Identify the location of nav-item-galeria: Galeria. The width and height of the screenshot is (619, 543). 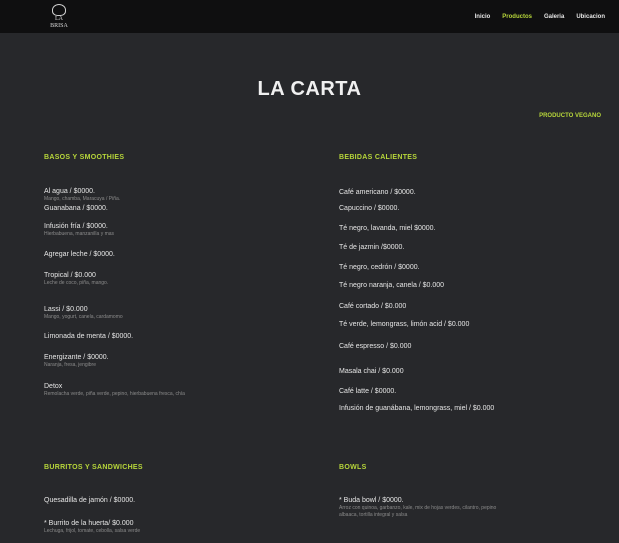
(554, 17).